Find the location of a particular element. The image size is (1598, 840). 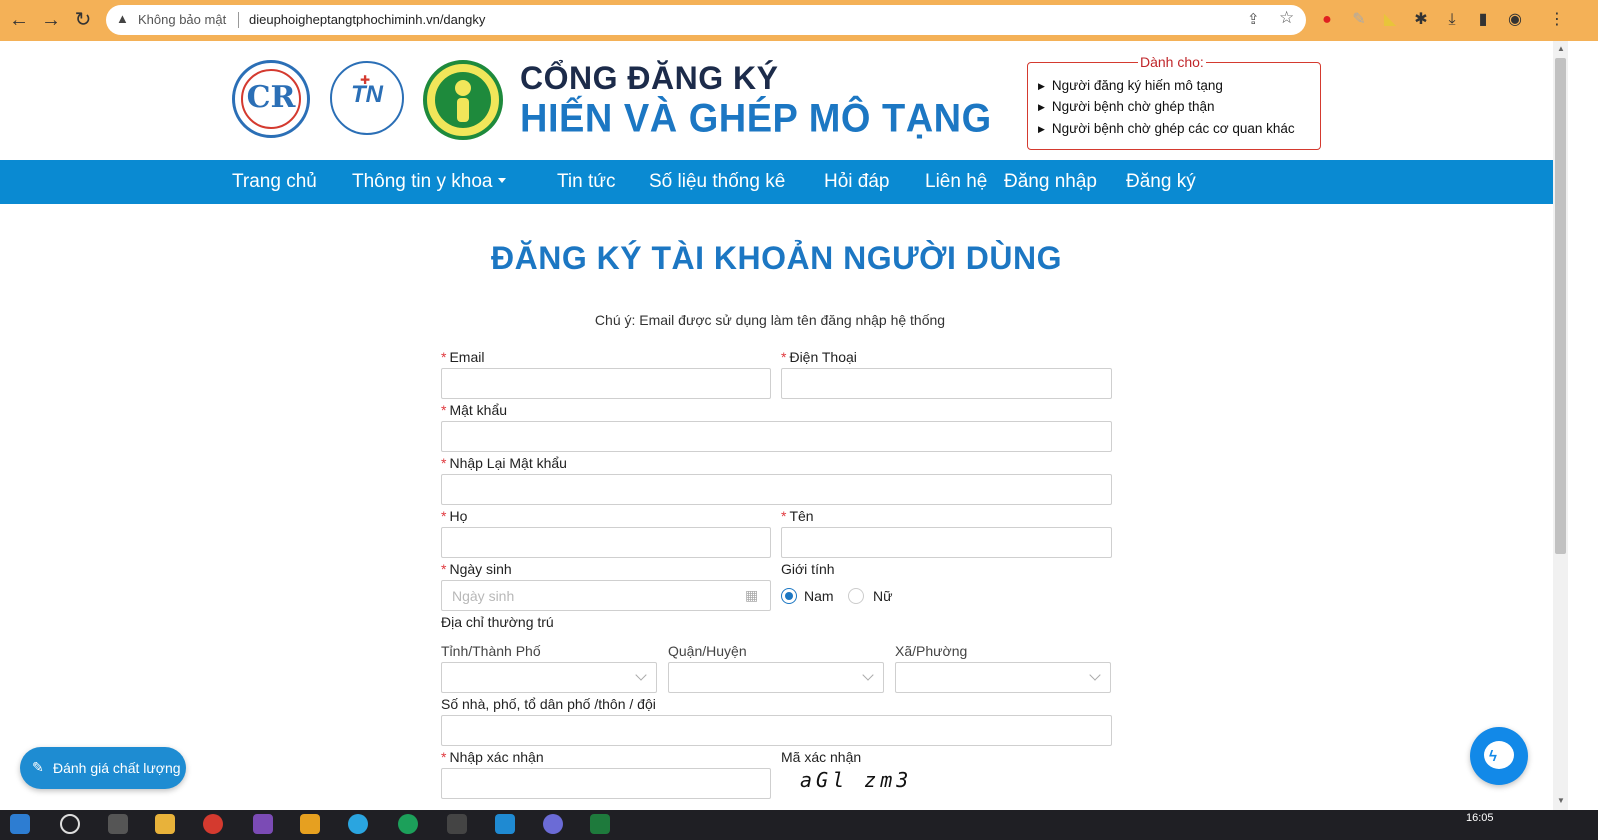

vscode-icon is located at coordinates (505, 824).